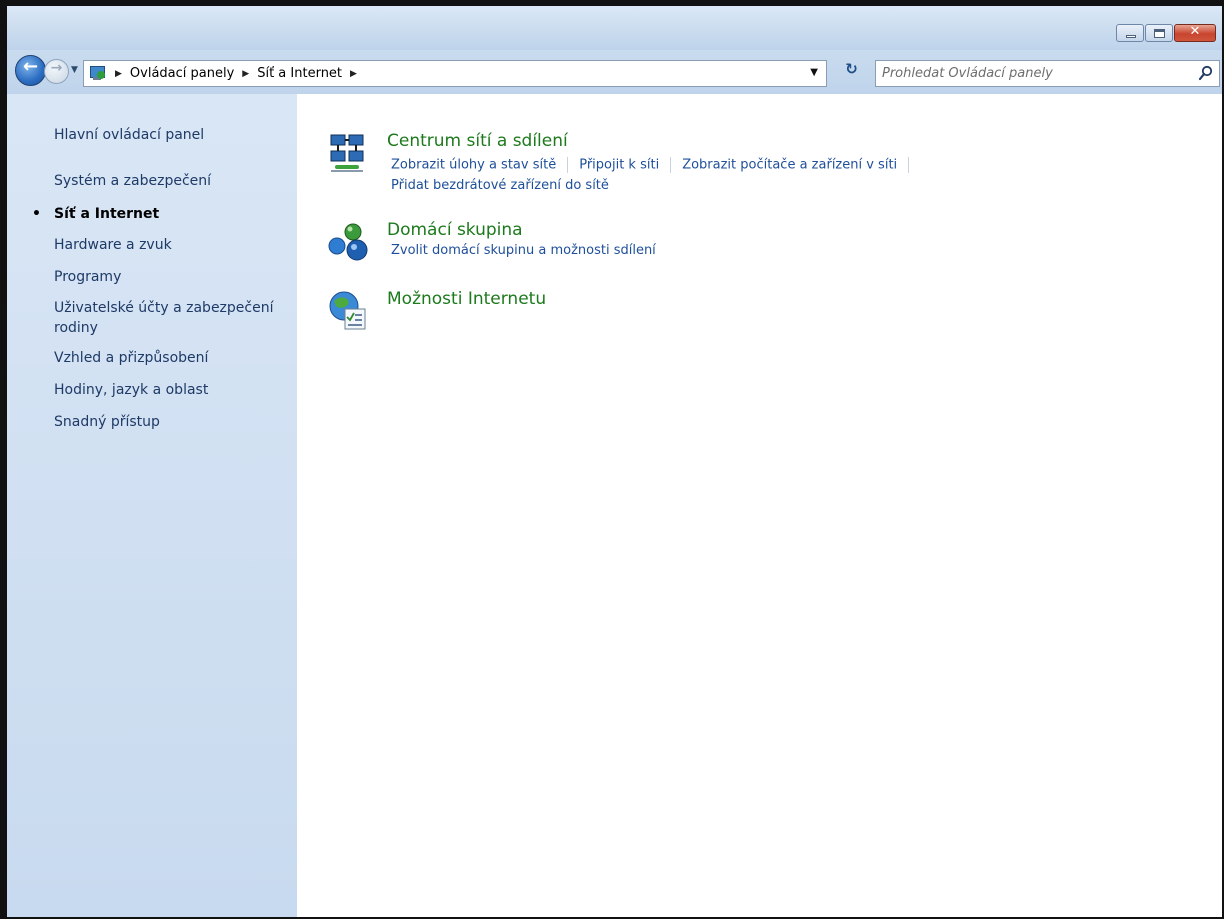 Image resolution: width=1224 pixels, height=919 pixels. What do you see at coordinates (171, 358) in the screenshot?
I see `sidebar-item-appearance: Vzhled a přizpůsobení` at bounding box center [171, 358].